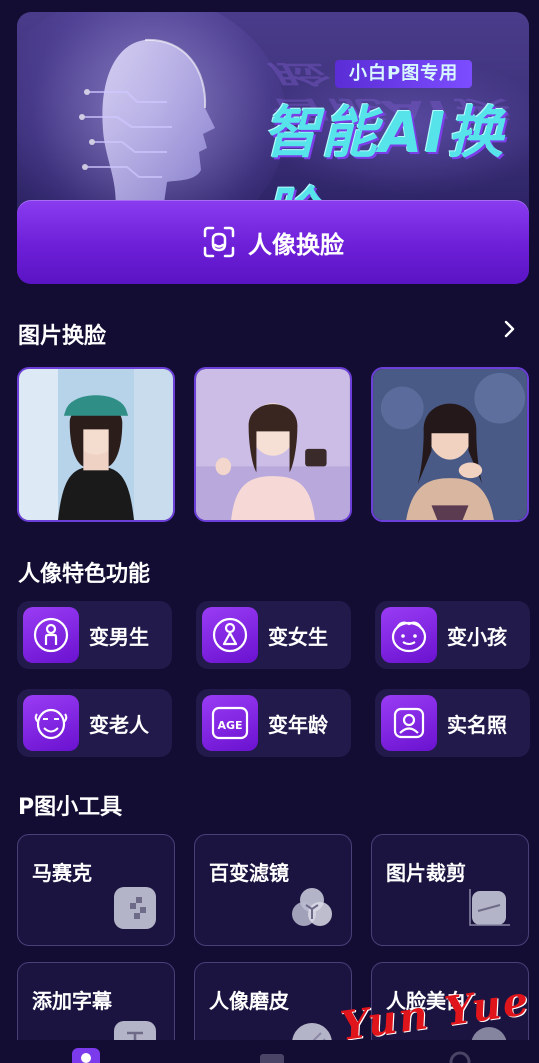 This screenshot has height=1063, width=539. Describe the element at coordinates (477, 724) in the screenshot. I see `feature-label: 实名照` at that location.